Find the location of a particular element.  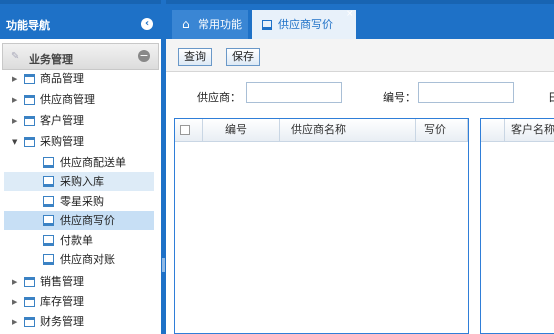

tree-leaf-purchase-inbound: 采购入库 is located at coordinates (79, 181).